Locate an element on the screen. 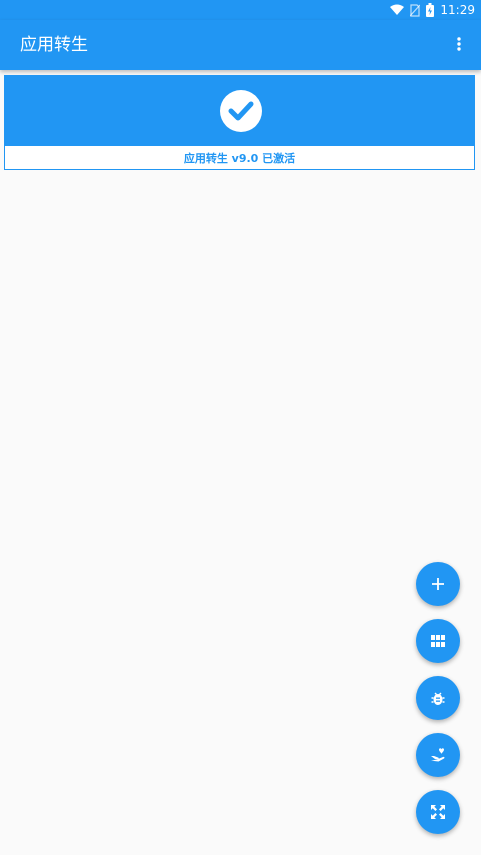 This screenshot has width=481, height=855. add-icon is located at coordinates (438, 584).